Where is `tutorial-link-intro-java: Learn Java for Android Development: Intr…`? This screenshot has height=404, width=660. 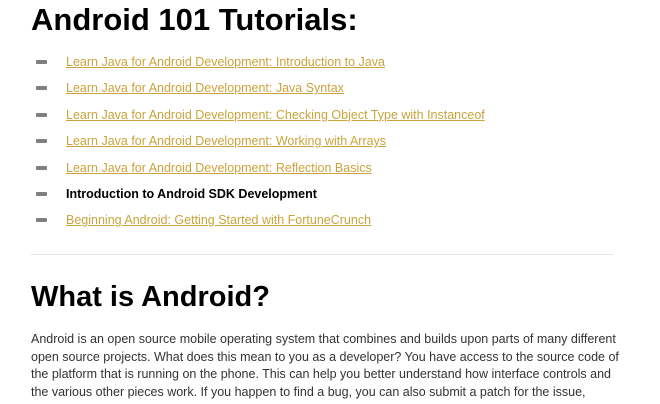
tutorial-link-intro-java: Learn Java for Android Development: Intr… is located at coordinates (225, 62).